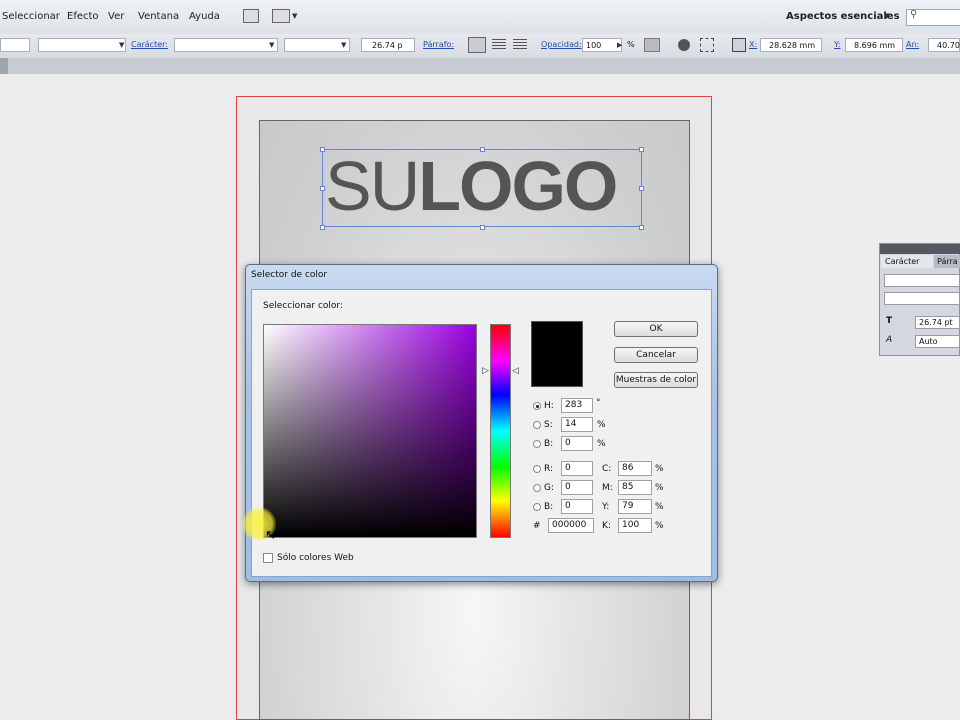  I want to click on menu-seleccionar: Seleccionar, so click(31, 16).